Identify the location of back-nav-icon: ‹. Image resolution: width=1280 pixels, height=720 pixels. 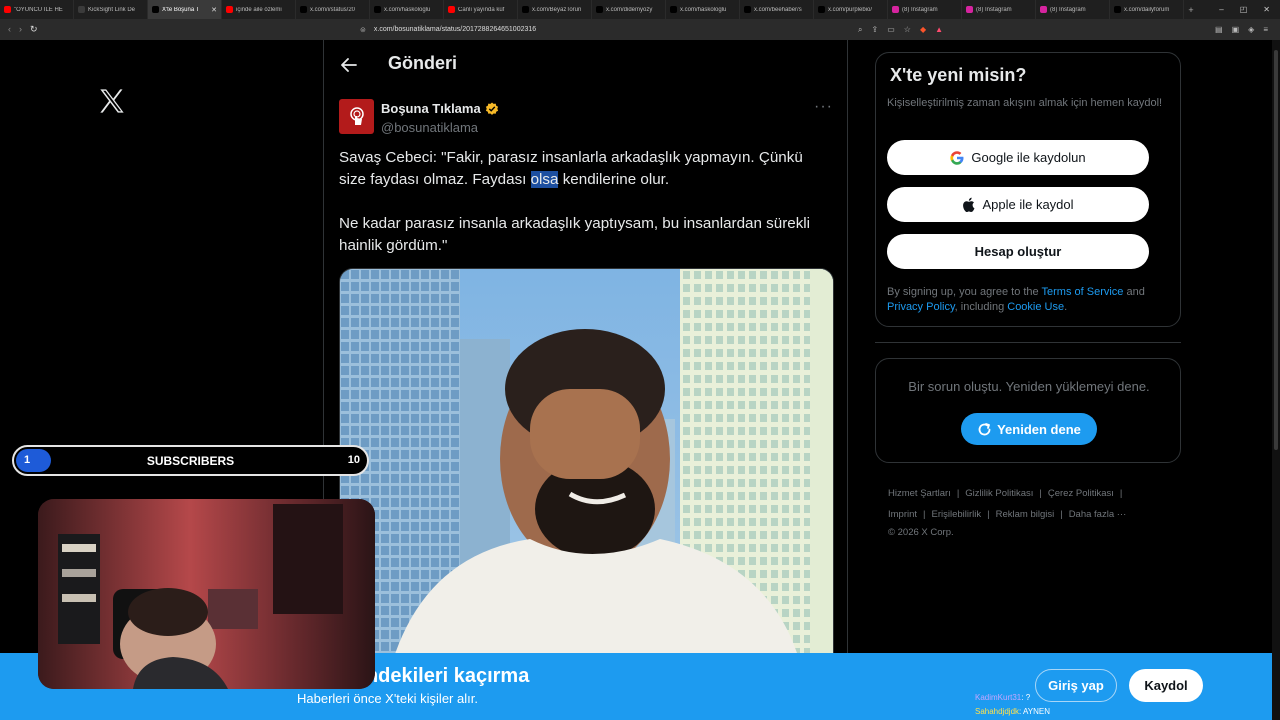
(9, 29).